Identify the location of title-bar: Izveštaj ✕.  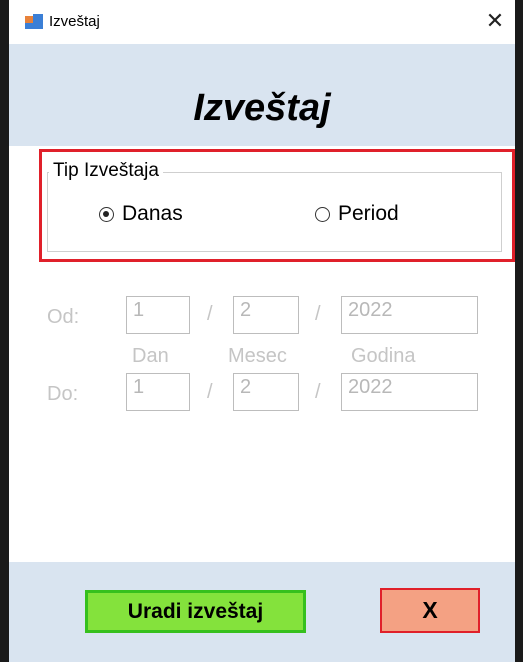
(262, 22).